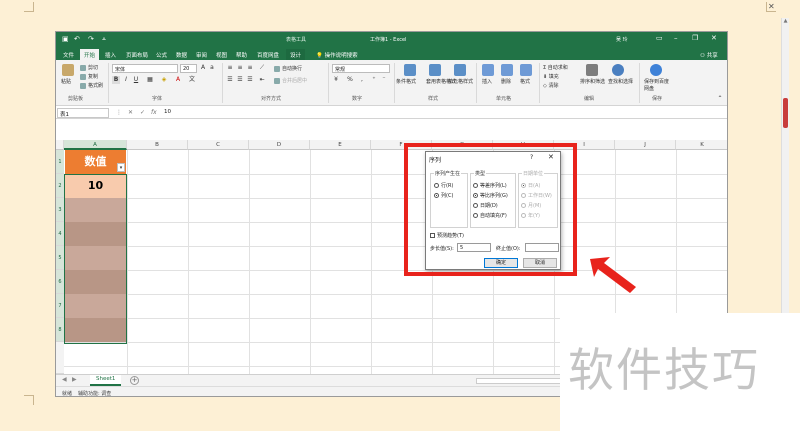 This screenshot has width=800, height=431. What do you see at coordinates (656, 70) in the screenshot?
I see `baidu-cloud-icon` at bounding box center [656, 70].